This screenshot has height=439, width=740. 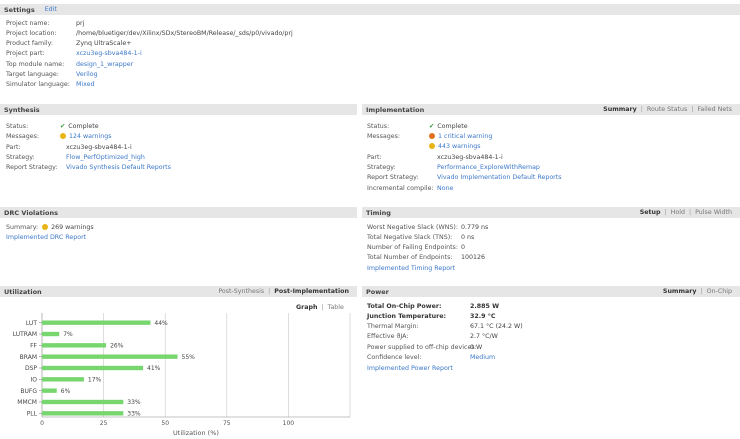 I want to click on settings-row-3-value: xczu3eg-sbva484-1-i, so click(x=109, y=53).